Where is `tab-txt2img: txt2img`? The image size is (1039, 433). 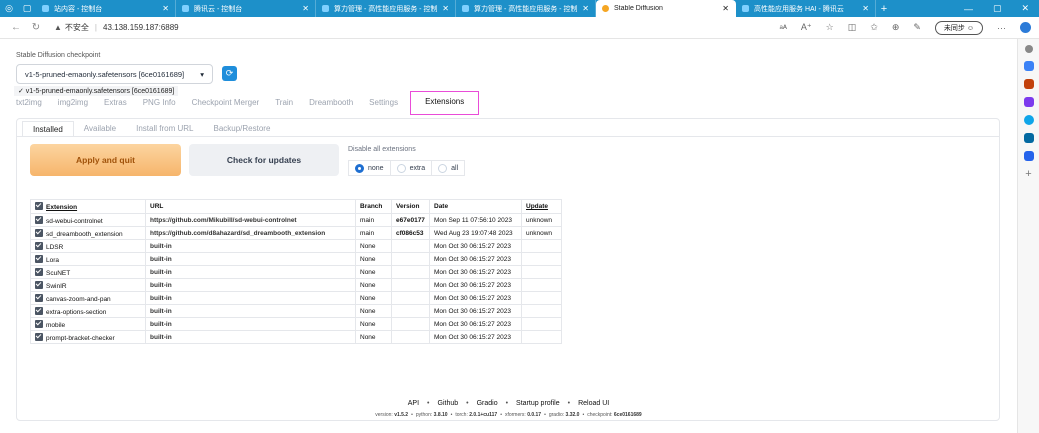
tab-txt2img: txt2img is located at coordinates (29, 103).